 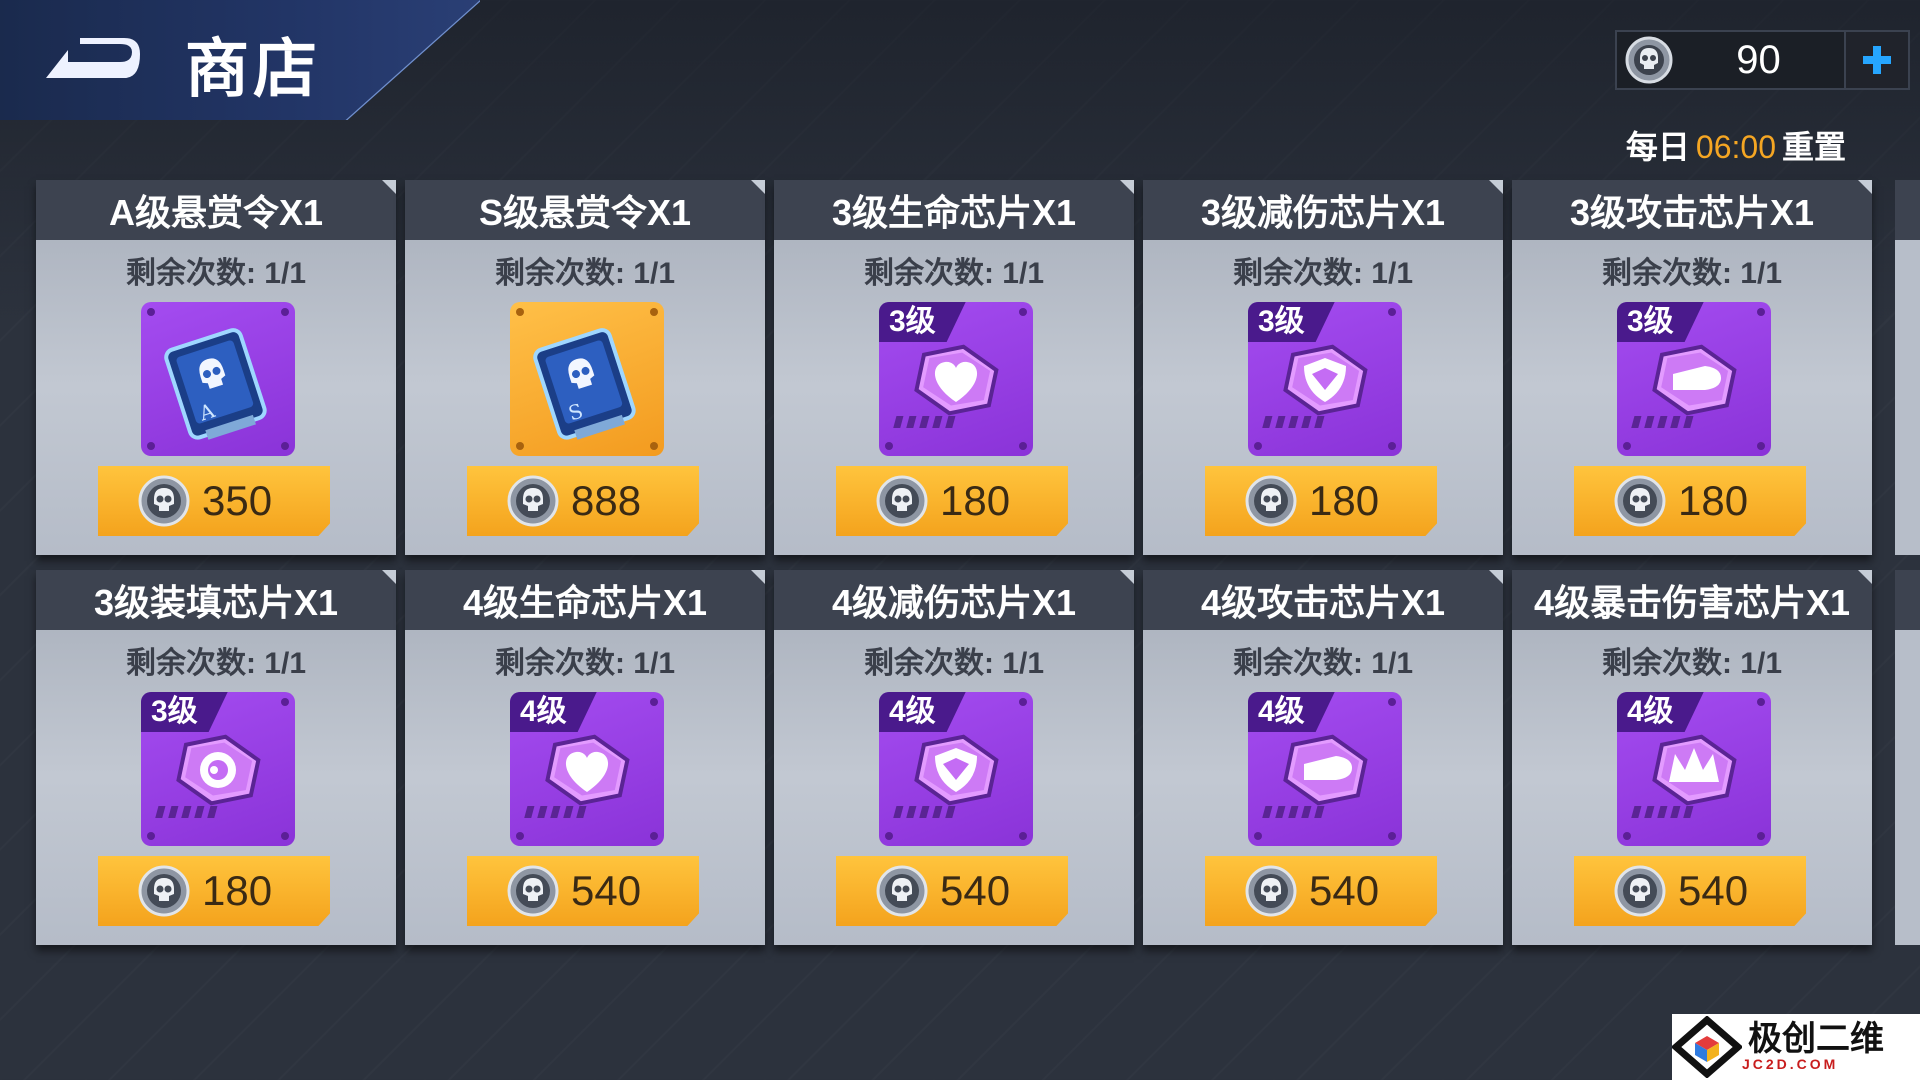 I want to click on currency-amount: 90, so click(x=1758, y=59).